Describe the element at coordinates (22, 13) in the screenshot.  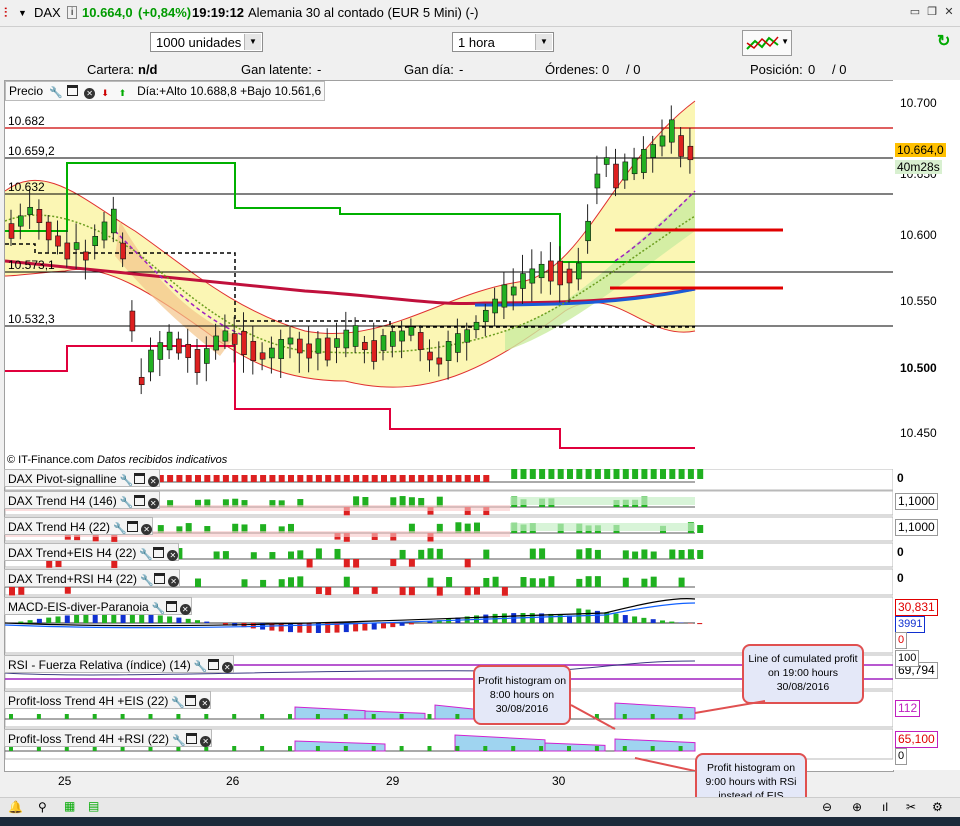
I see `dropdown-arrow-icon: ▼` at that location.